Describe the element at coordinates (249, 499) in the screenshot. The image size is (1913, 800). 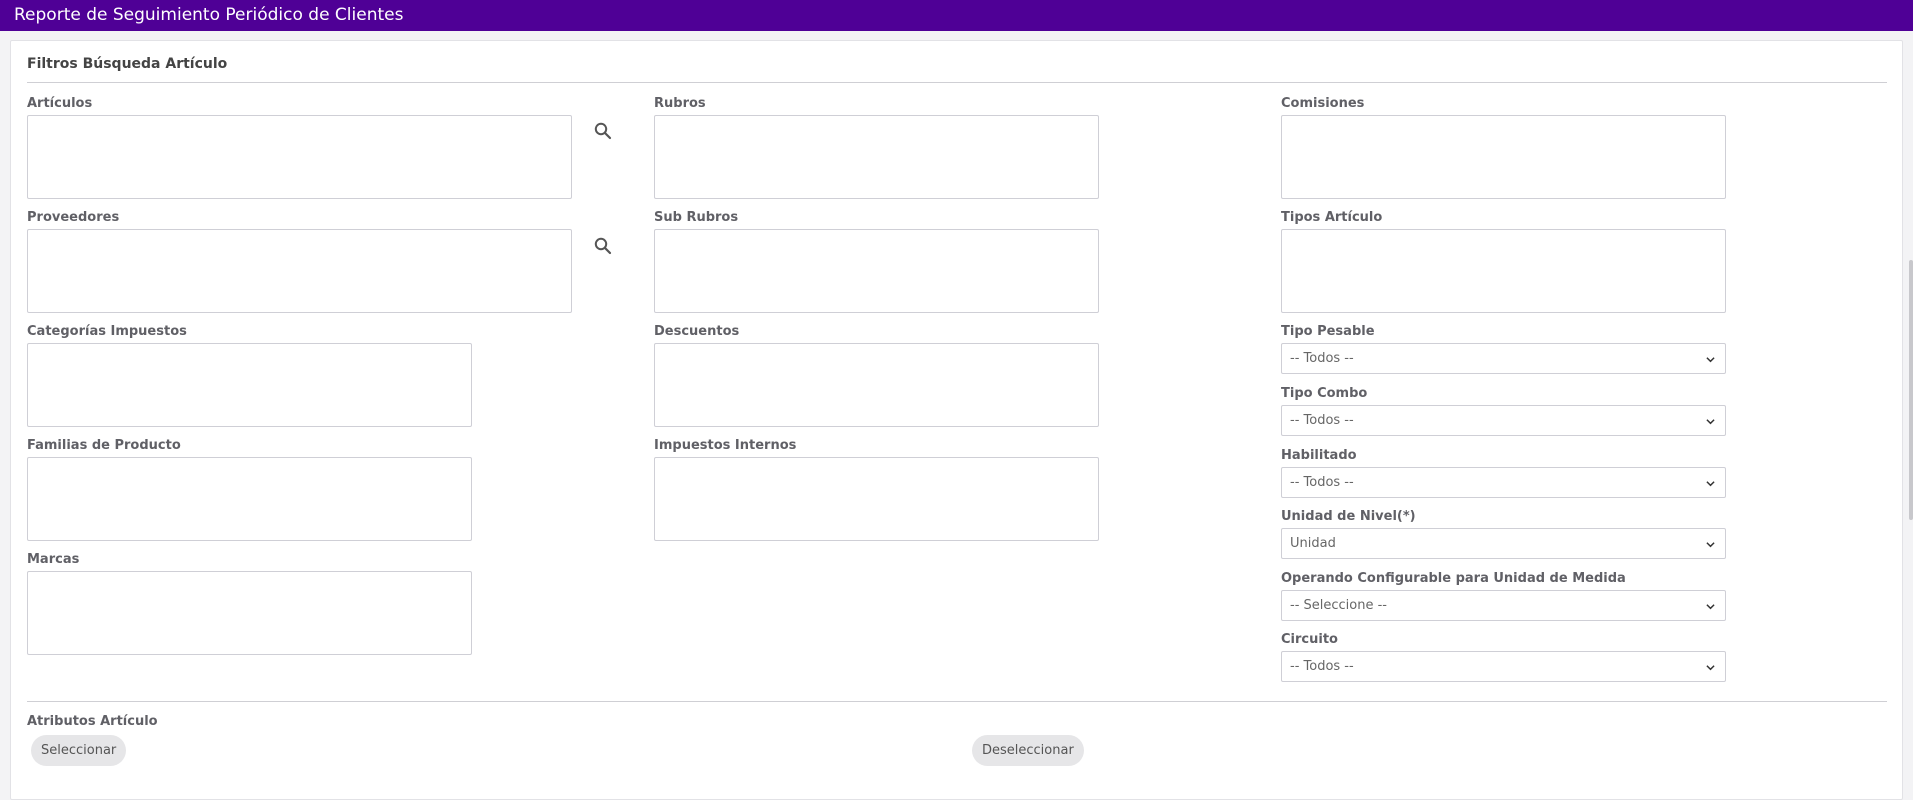
I see `familias-producto-list` at that location.